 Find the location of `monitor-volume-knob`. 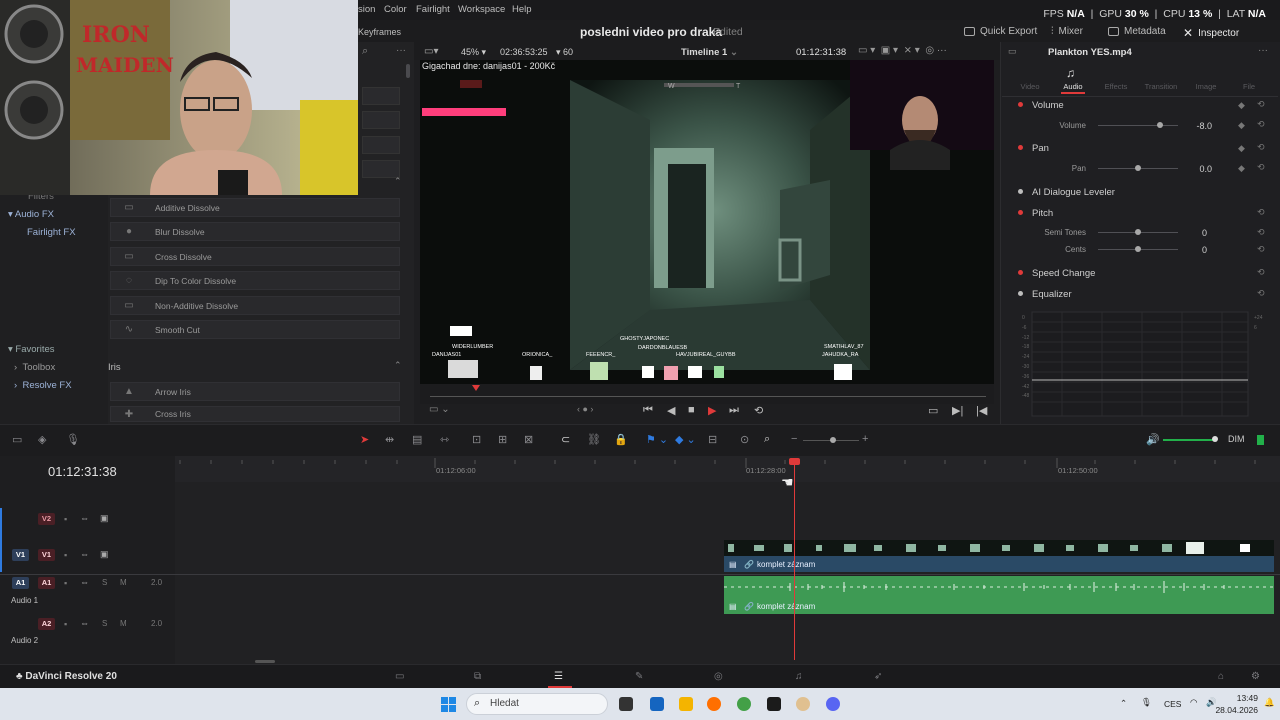

monitor-volume-knob is located at coordinates (1215, 439).